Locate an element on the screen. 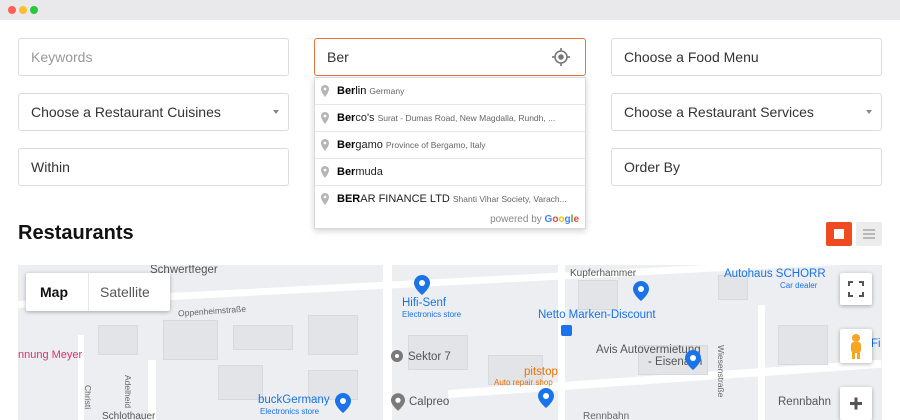 The width and height of the screenshot is (900, 420). suggestion-rest: muda is located at coordinates (369, 172).